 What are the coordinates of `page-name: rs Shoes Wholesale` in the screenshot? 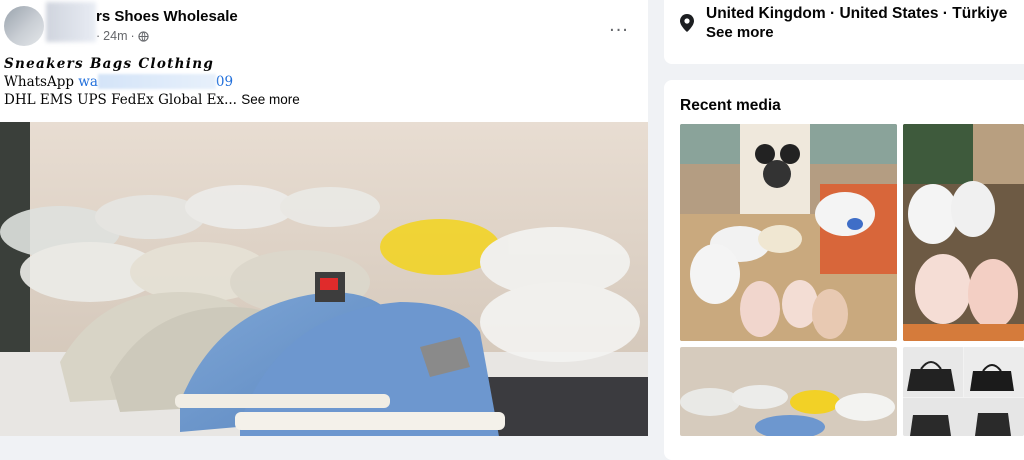 It's located at (167, 16).